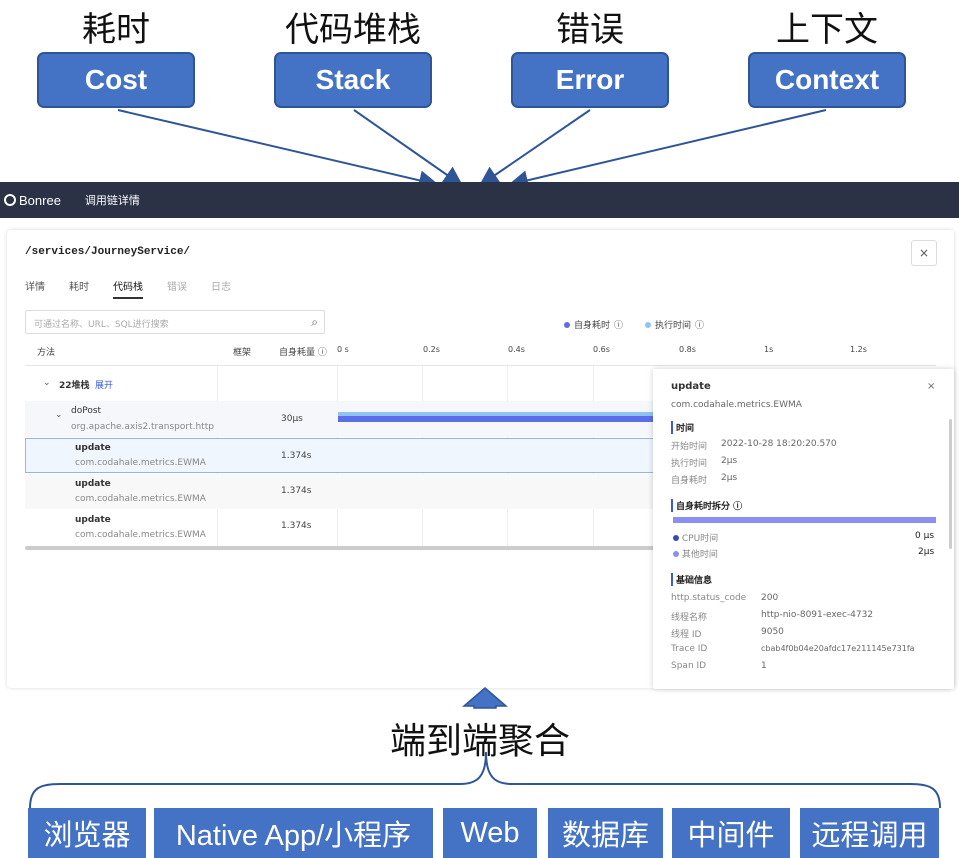  I want to click on legend-self-label: 自身耗时, so click(592, 326).